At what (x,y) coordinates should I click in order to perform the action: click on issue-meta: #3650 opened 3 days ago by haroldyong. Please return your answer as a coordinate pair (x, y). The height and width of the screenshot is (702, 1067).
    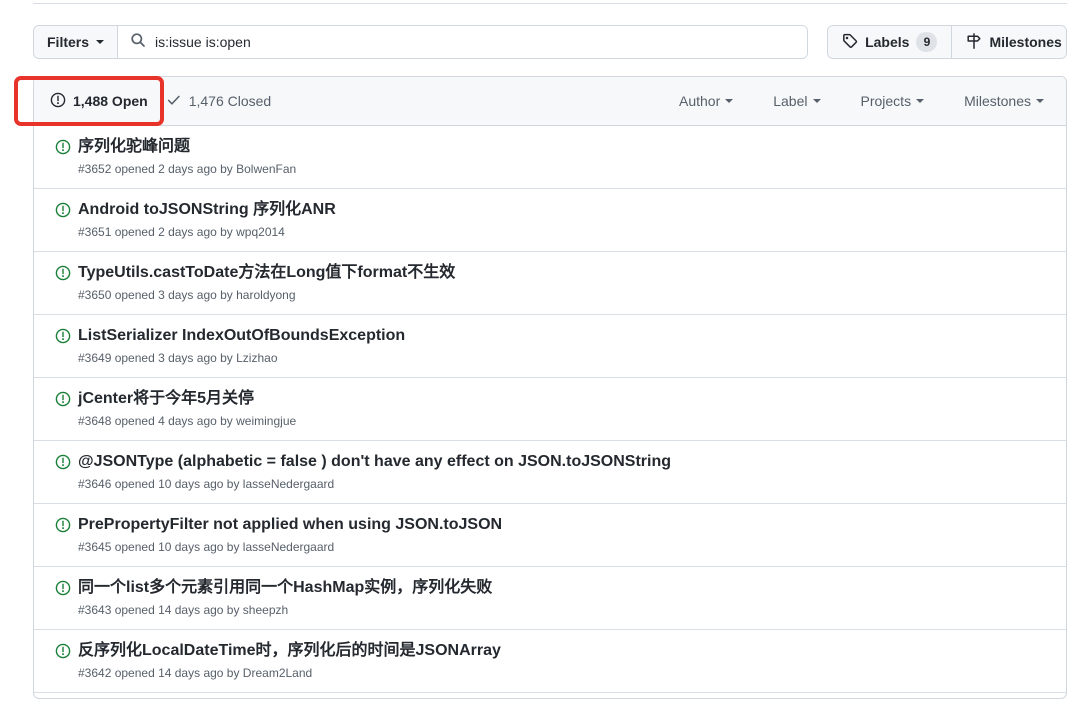
    Looking at the image, I should click on (187, 295).